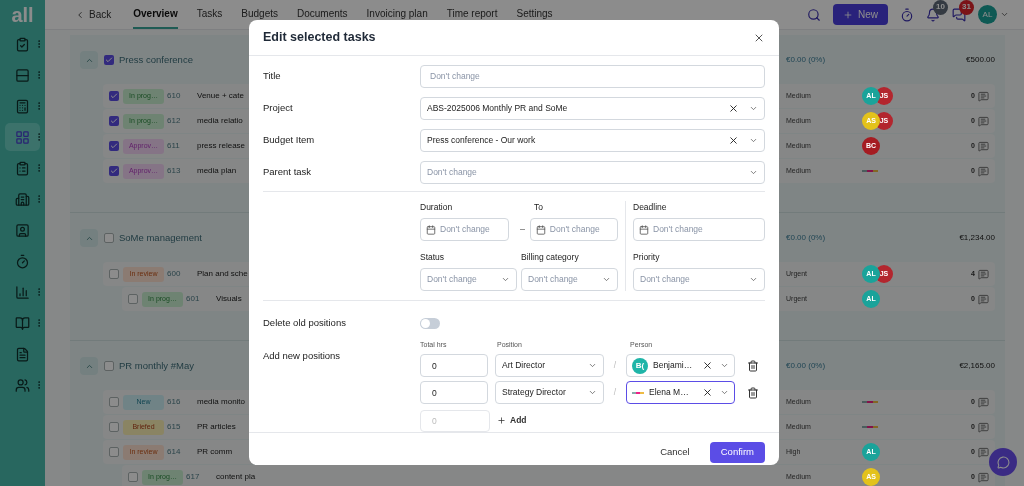  What do you see at coordinates (592, 76) in the screenshot?
I see `title-input: Don't change` at bounding box center [592, 76].